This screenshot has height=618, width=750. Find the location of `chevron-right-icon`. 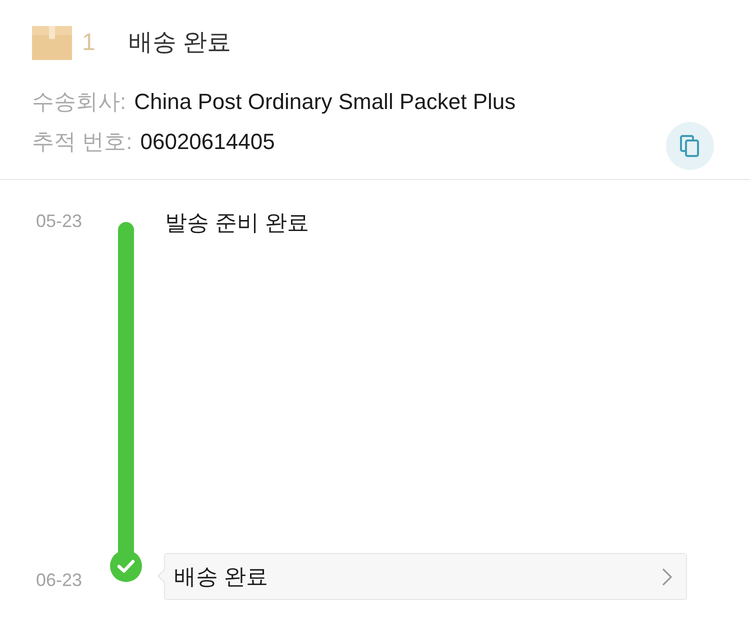

chevron-right-icon is located at coordinates (667, 577).